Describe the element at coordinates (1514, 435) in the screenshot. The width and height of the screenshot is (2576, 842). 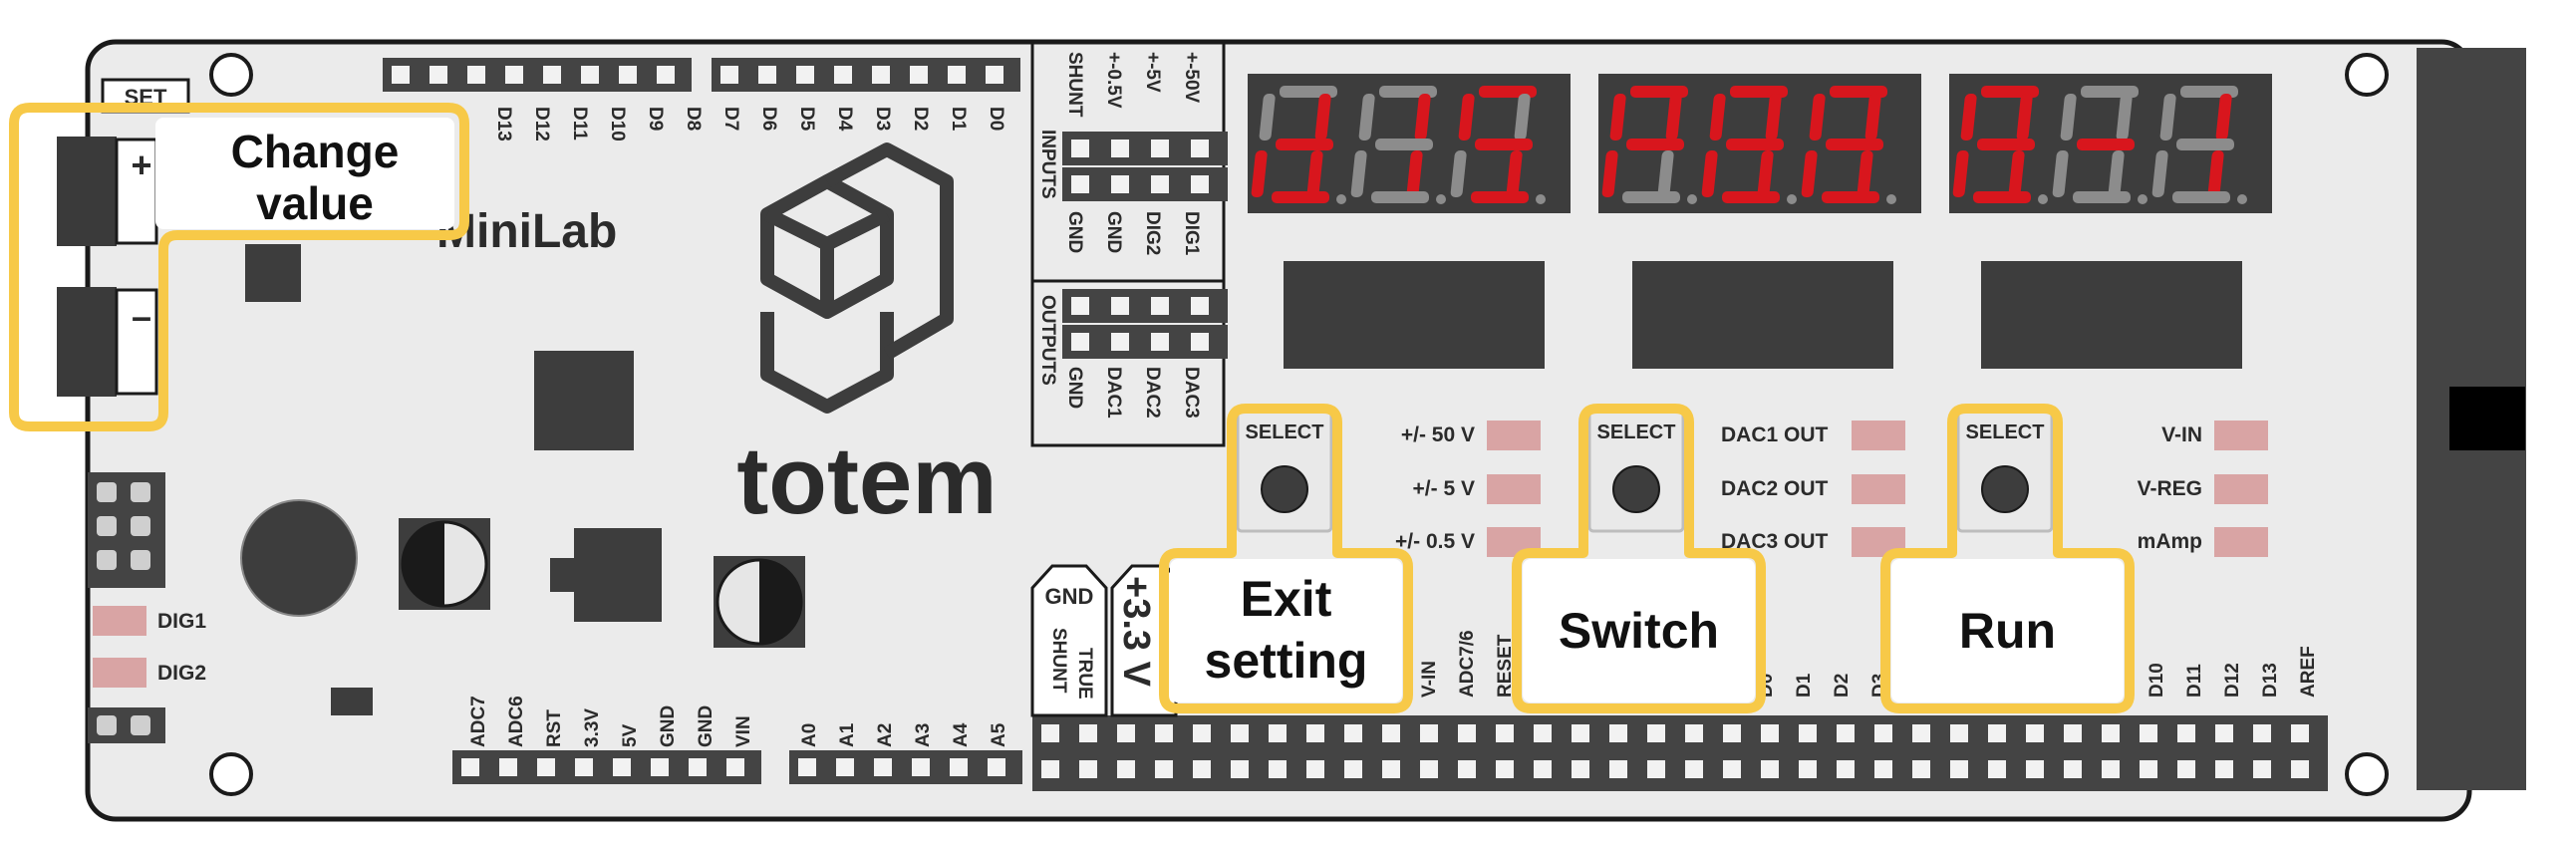
I see `voltage-led` at that location.